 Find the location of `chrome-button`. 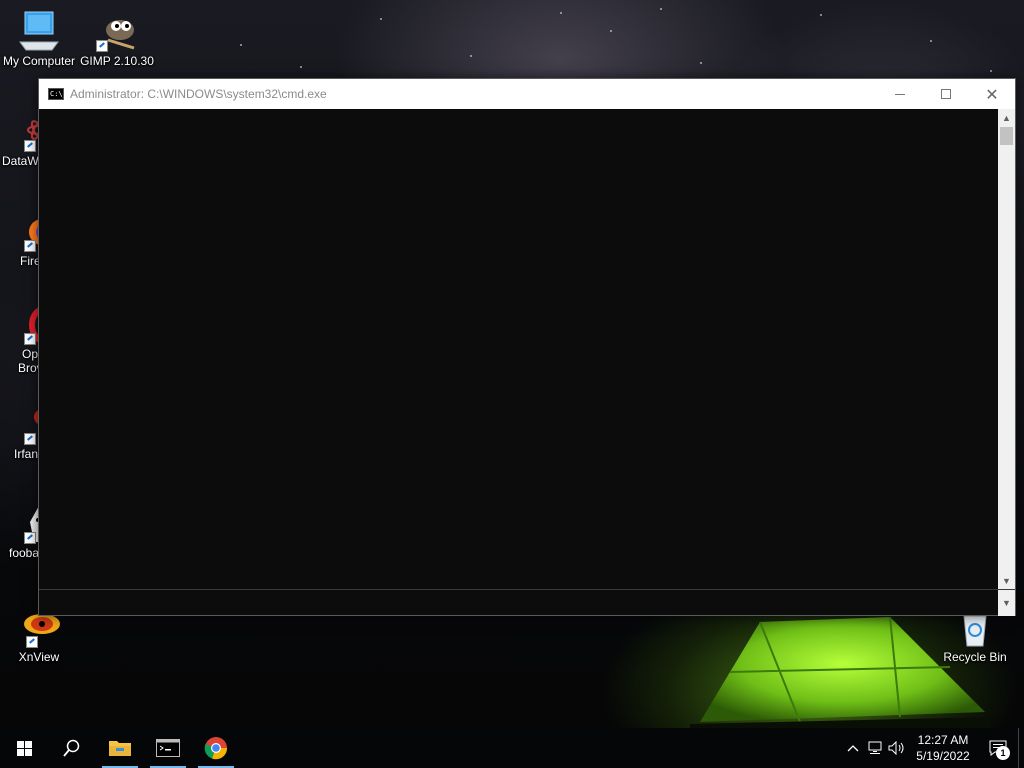

chrome-button is located at coordinates (216, 748).